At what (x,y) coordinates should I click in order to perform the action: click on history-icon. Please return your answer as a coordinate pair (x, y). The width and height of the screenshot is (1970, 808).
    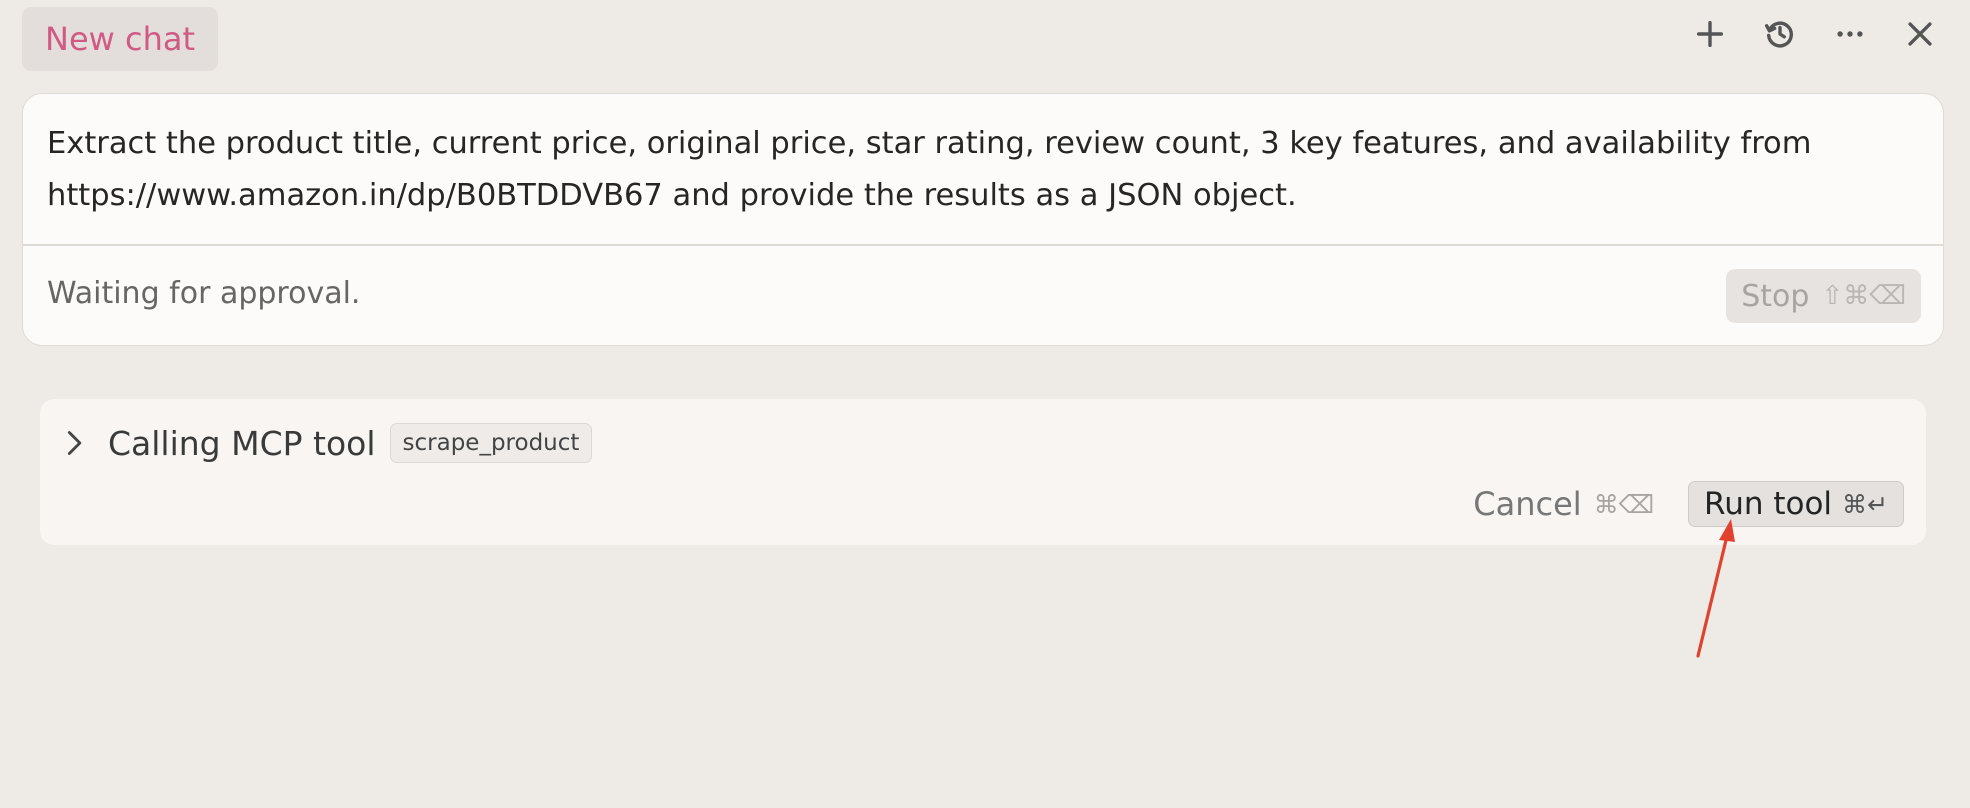
    Looking at the image, I should click on (1778, 34).